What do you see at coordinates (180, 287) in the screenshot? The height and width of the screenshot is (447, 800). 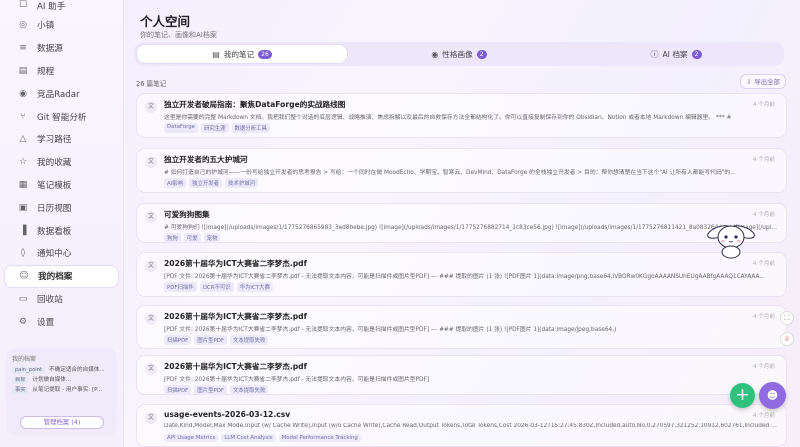 I see `note-tag: PDF扫描件` at bounding box center [180, 287].